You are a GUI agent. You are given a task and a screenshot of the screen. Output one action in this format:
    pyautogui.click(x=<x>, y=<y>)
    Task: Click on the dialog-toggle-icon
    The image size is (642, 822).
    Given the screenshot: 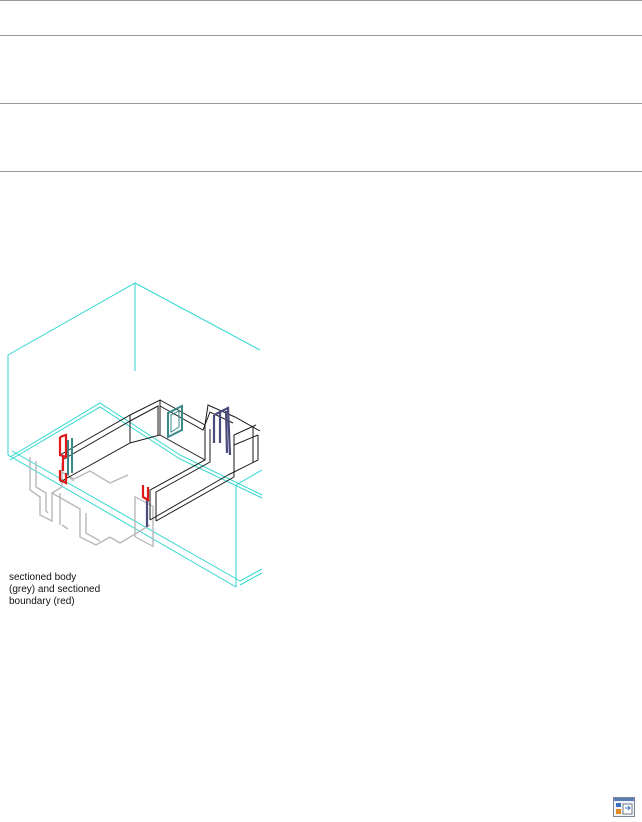 What is the action you would take?
    pyautogui.click(x=624, y=807)
    